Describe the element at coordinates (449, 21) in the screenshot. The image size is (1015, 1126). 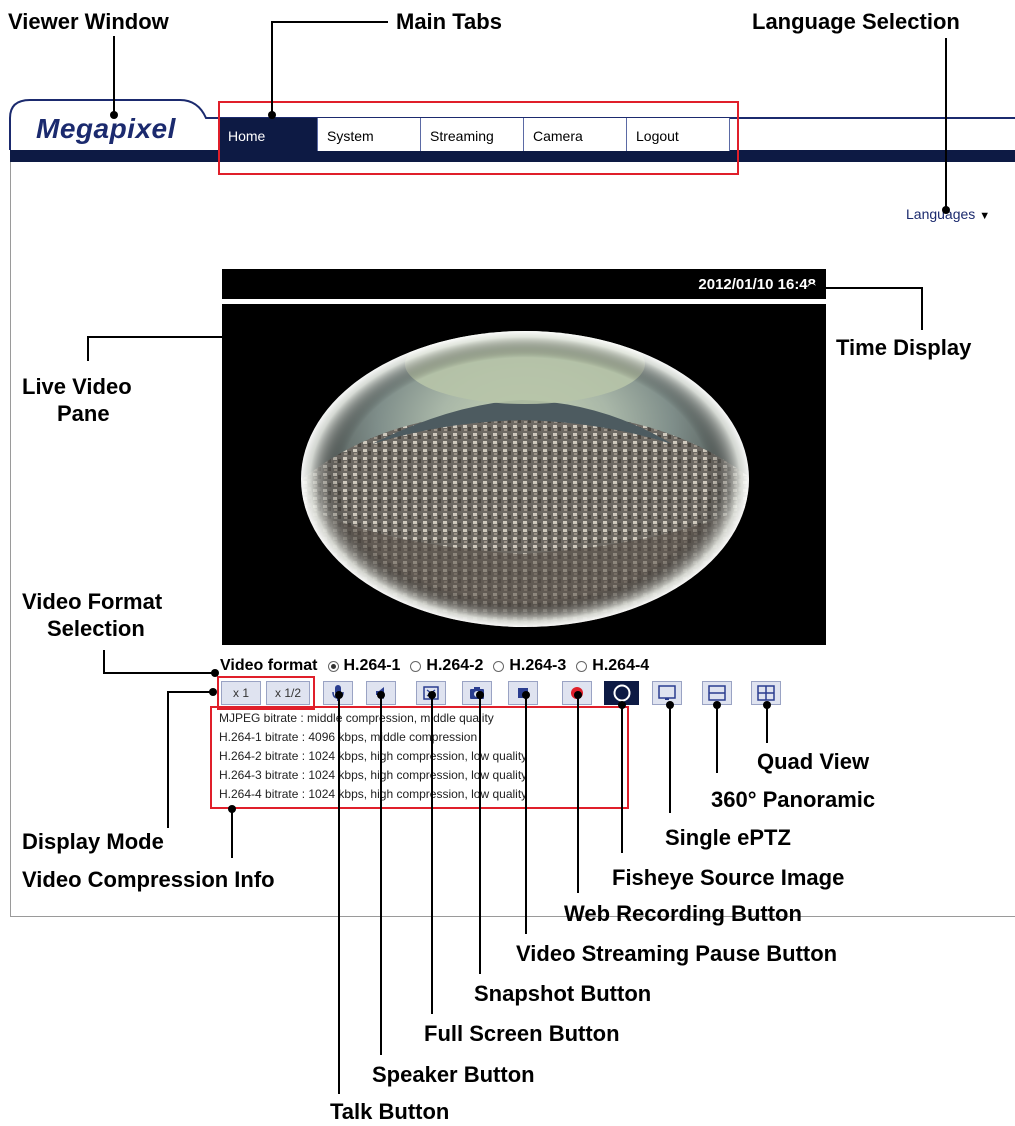
I see `callout-main-tabs: Main Tabs` at that location.